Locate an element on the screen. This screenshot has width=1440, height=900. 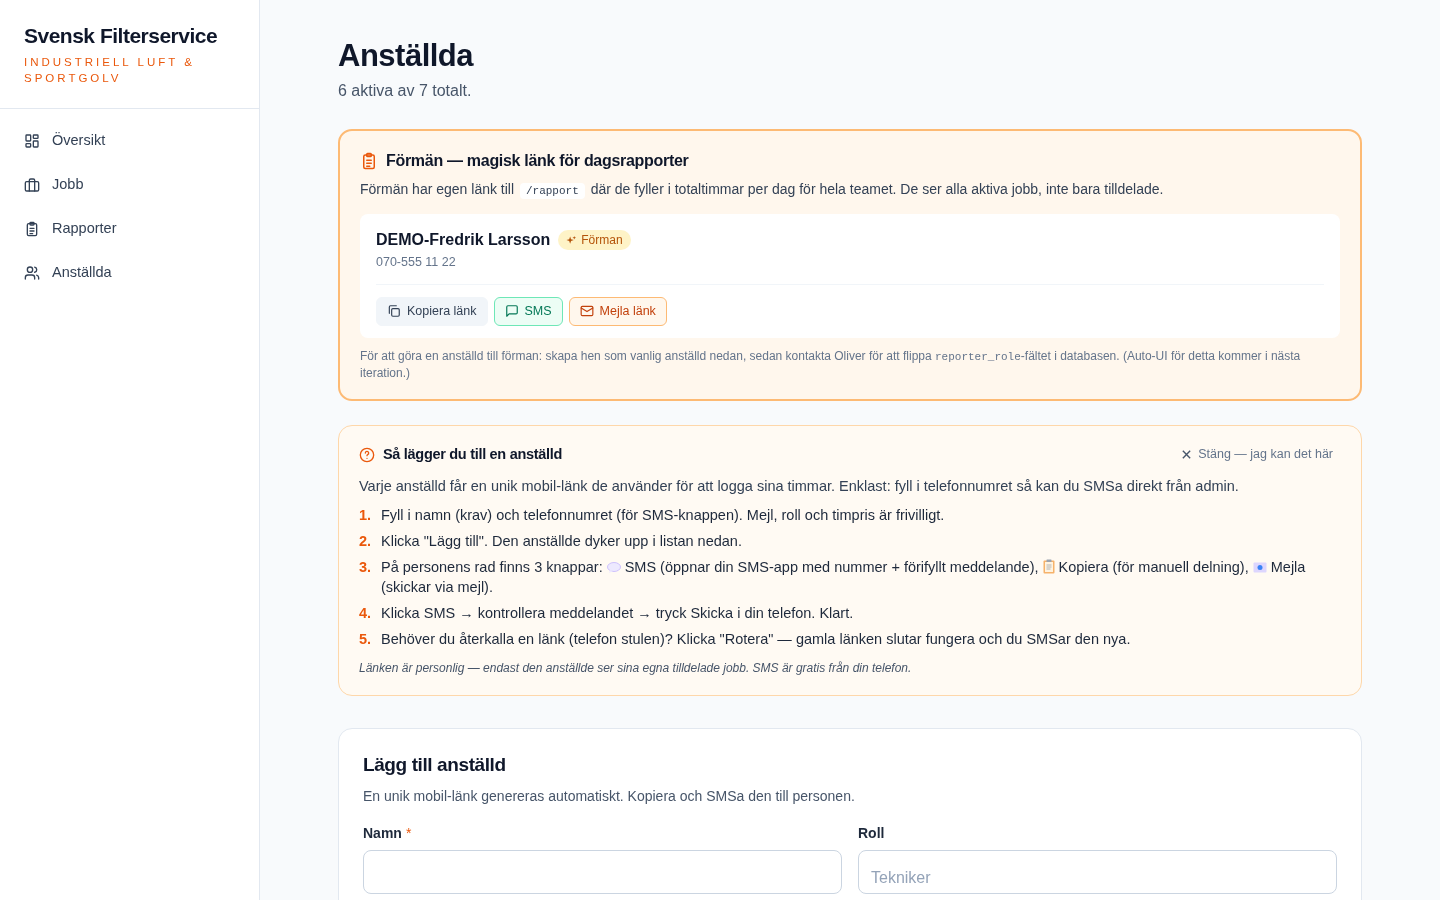
close-icon is located at coordinates (1187, 455).